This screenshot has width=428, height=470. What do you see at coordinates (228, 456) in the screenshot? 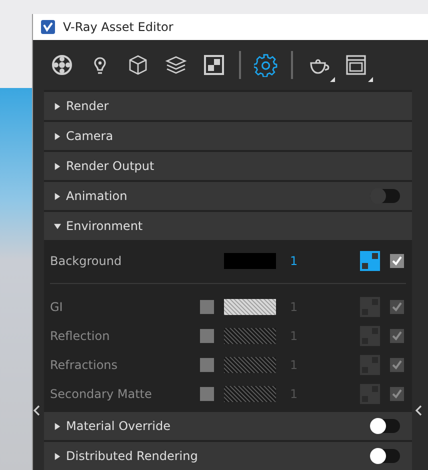
I see `section-header: Distributed Rendering` at bounding box center [228, 456].